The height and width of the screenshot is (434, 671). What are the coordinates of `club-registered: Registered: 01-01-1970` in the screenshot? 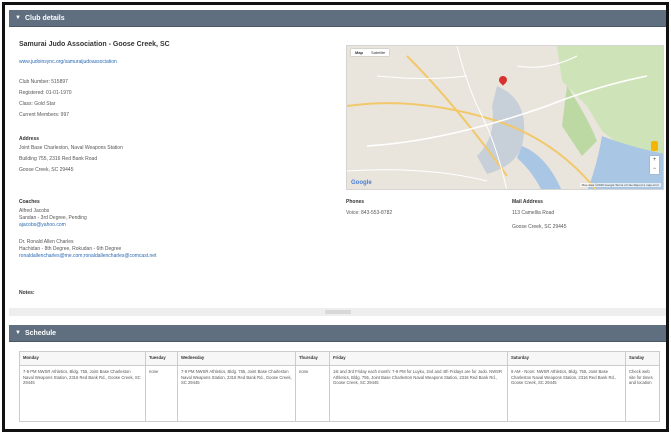 It's located at (45, 93).